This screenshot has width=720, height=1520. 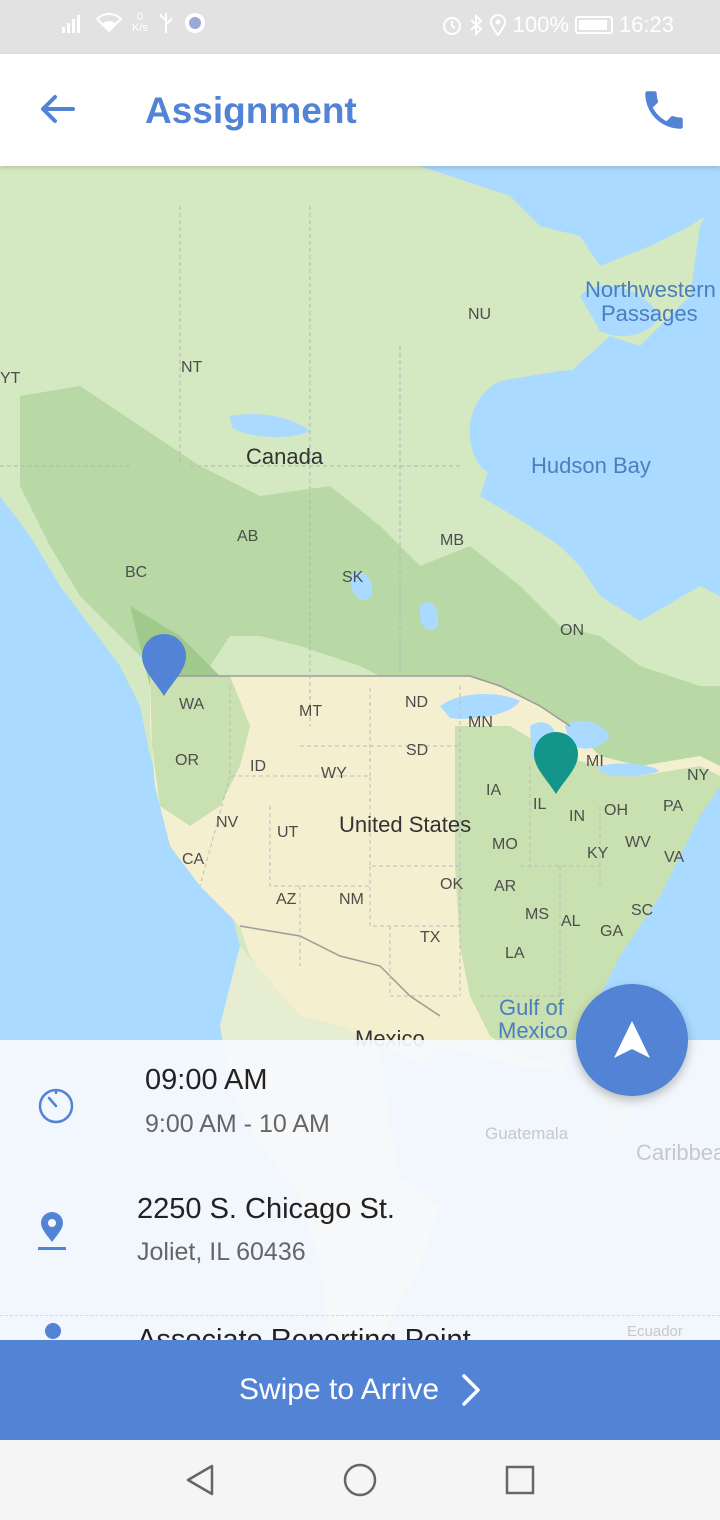 What do you see at coordinates (187, 760) in the screenshot?
I see `map-label-or: OR` at bounding box center [187, 760].